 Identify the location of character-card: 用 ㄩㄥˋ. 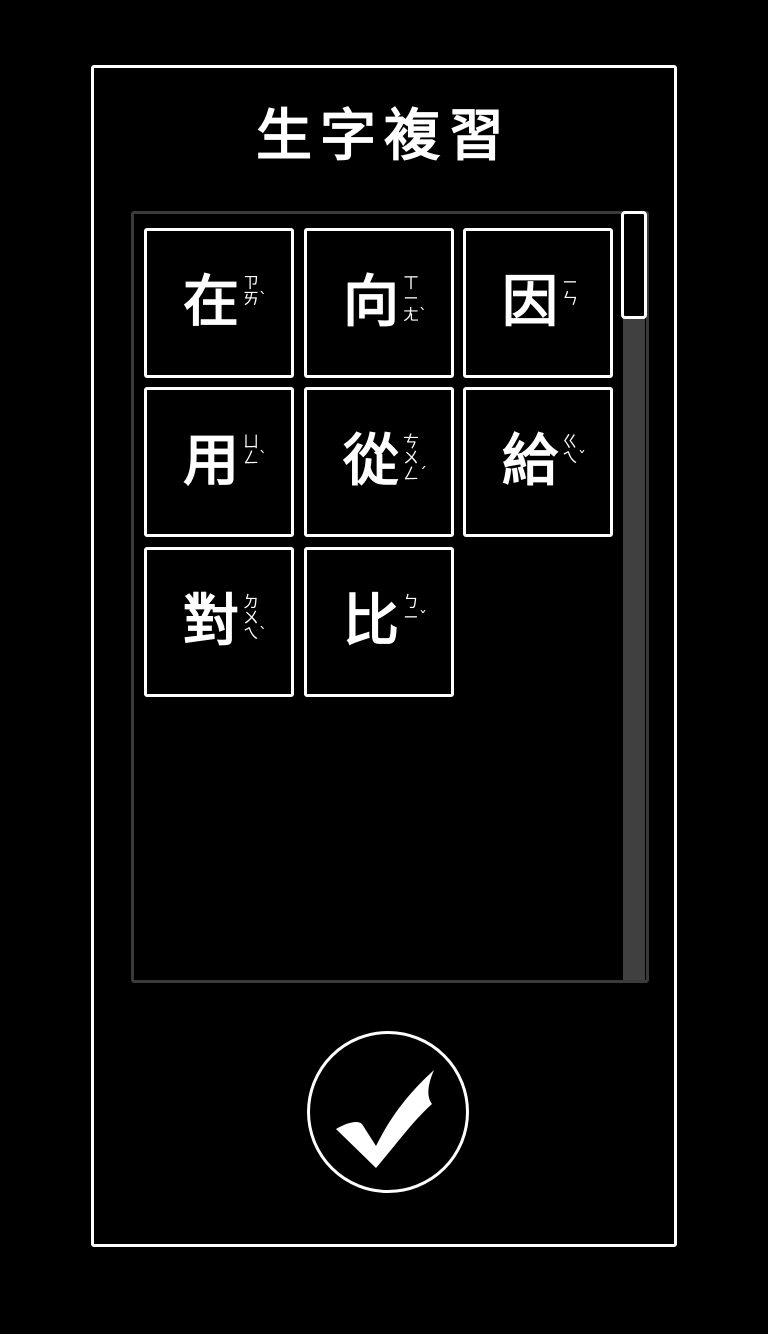
(219, 462).